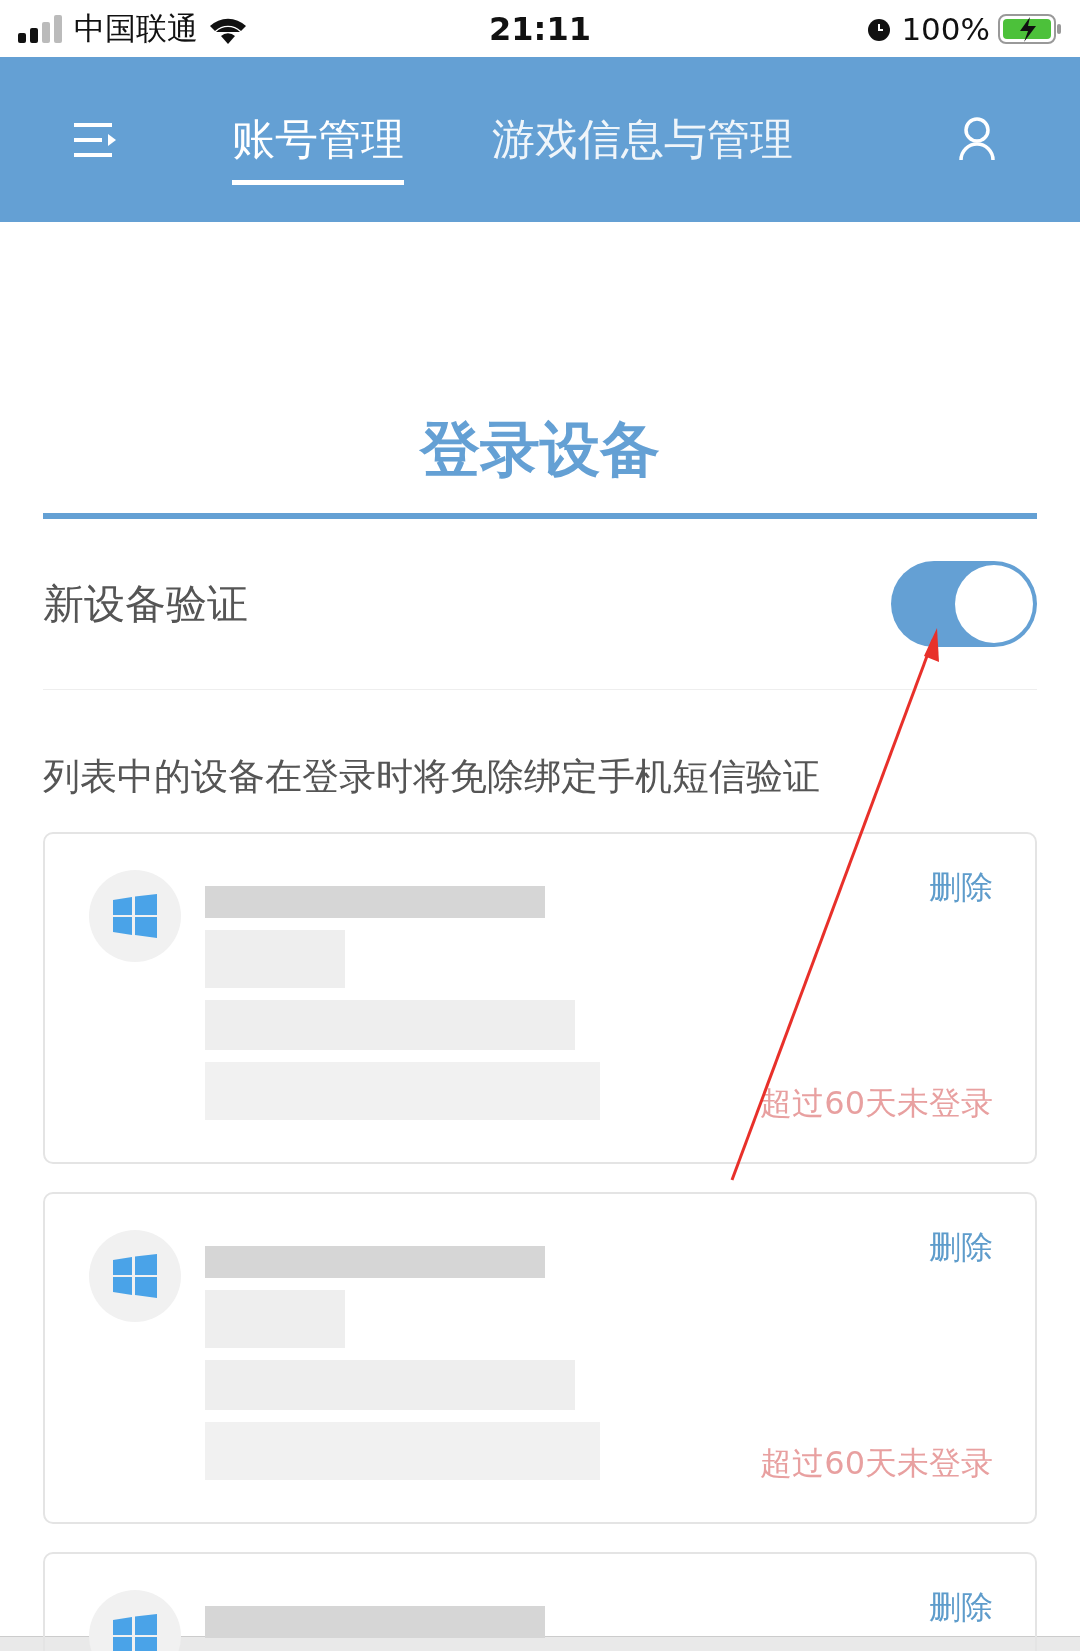  I want to click on menu-icon, so click(96, 139).